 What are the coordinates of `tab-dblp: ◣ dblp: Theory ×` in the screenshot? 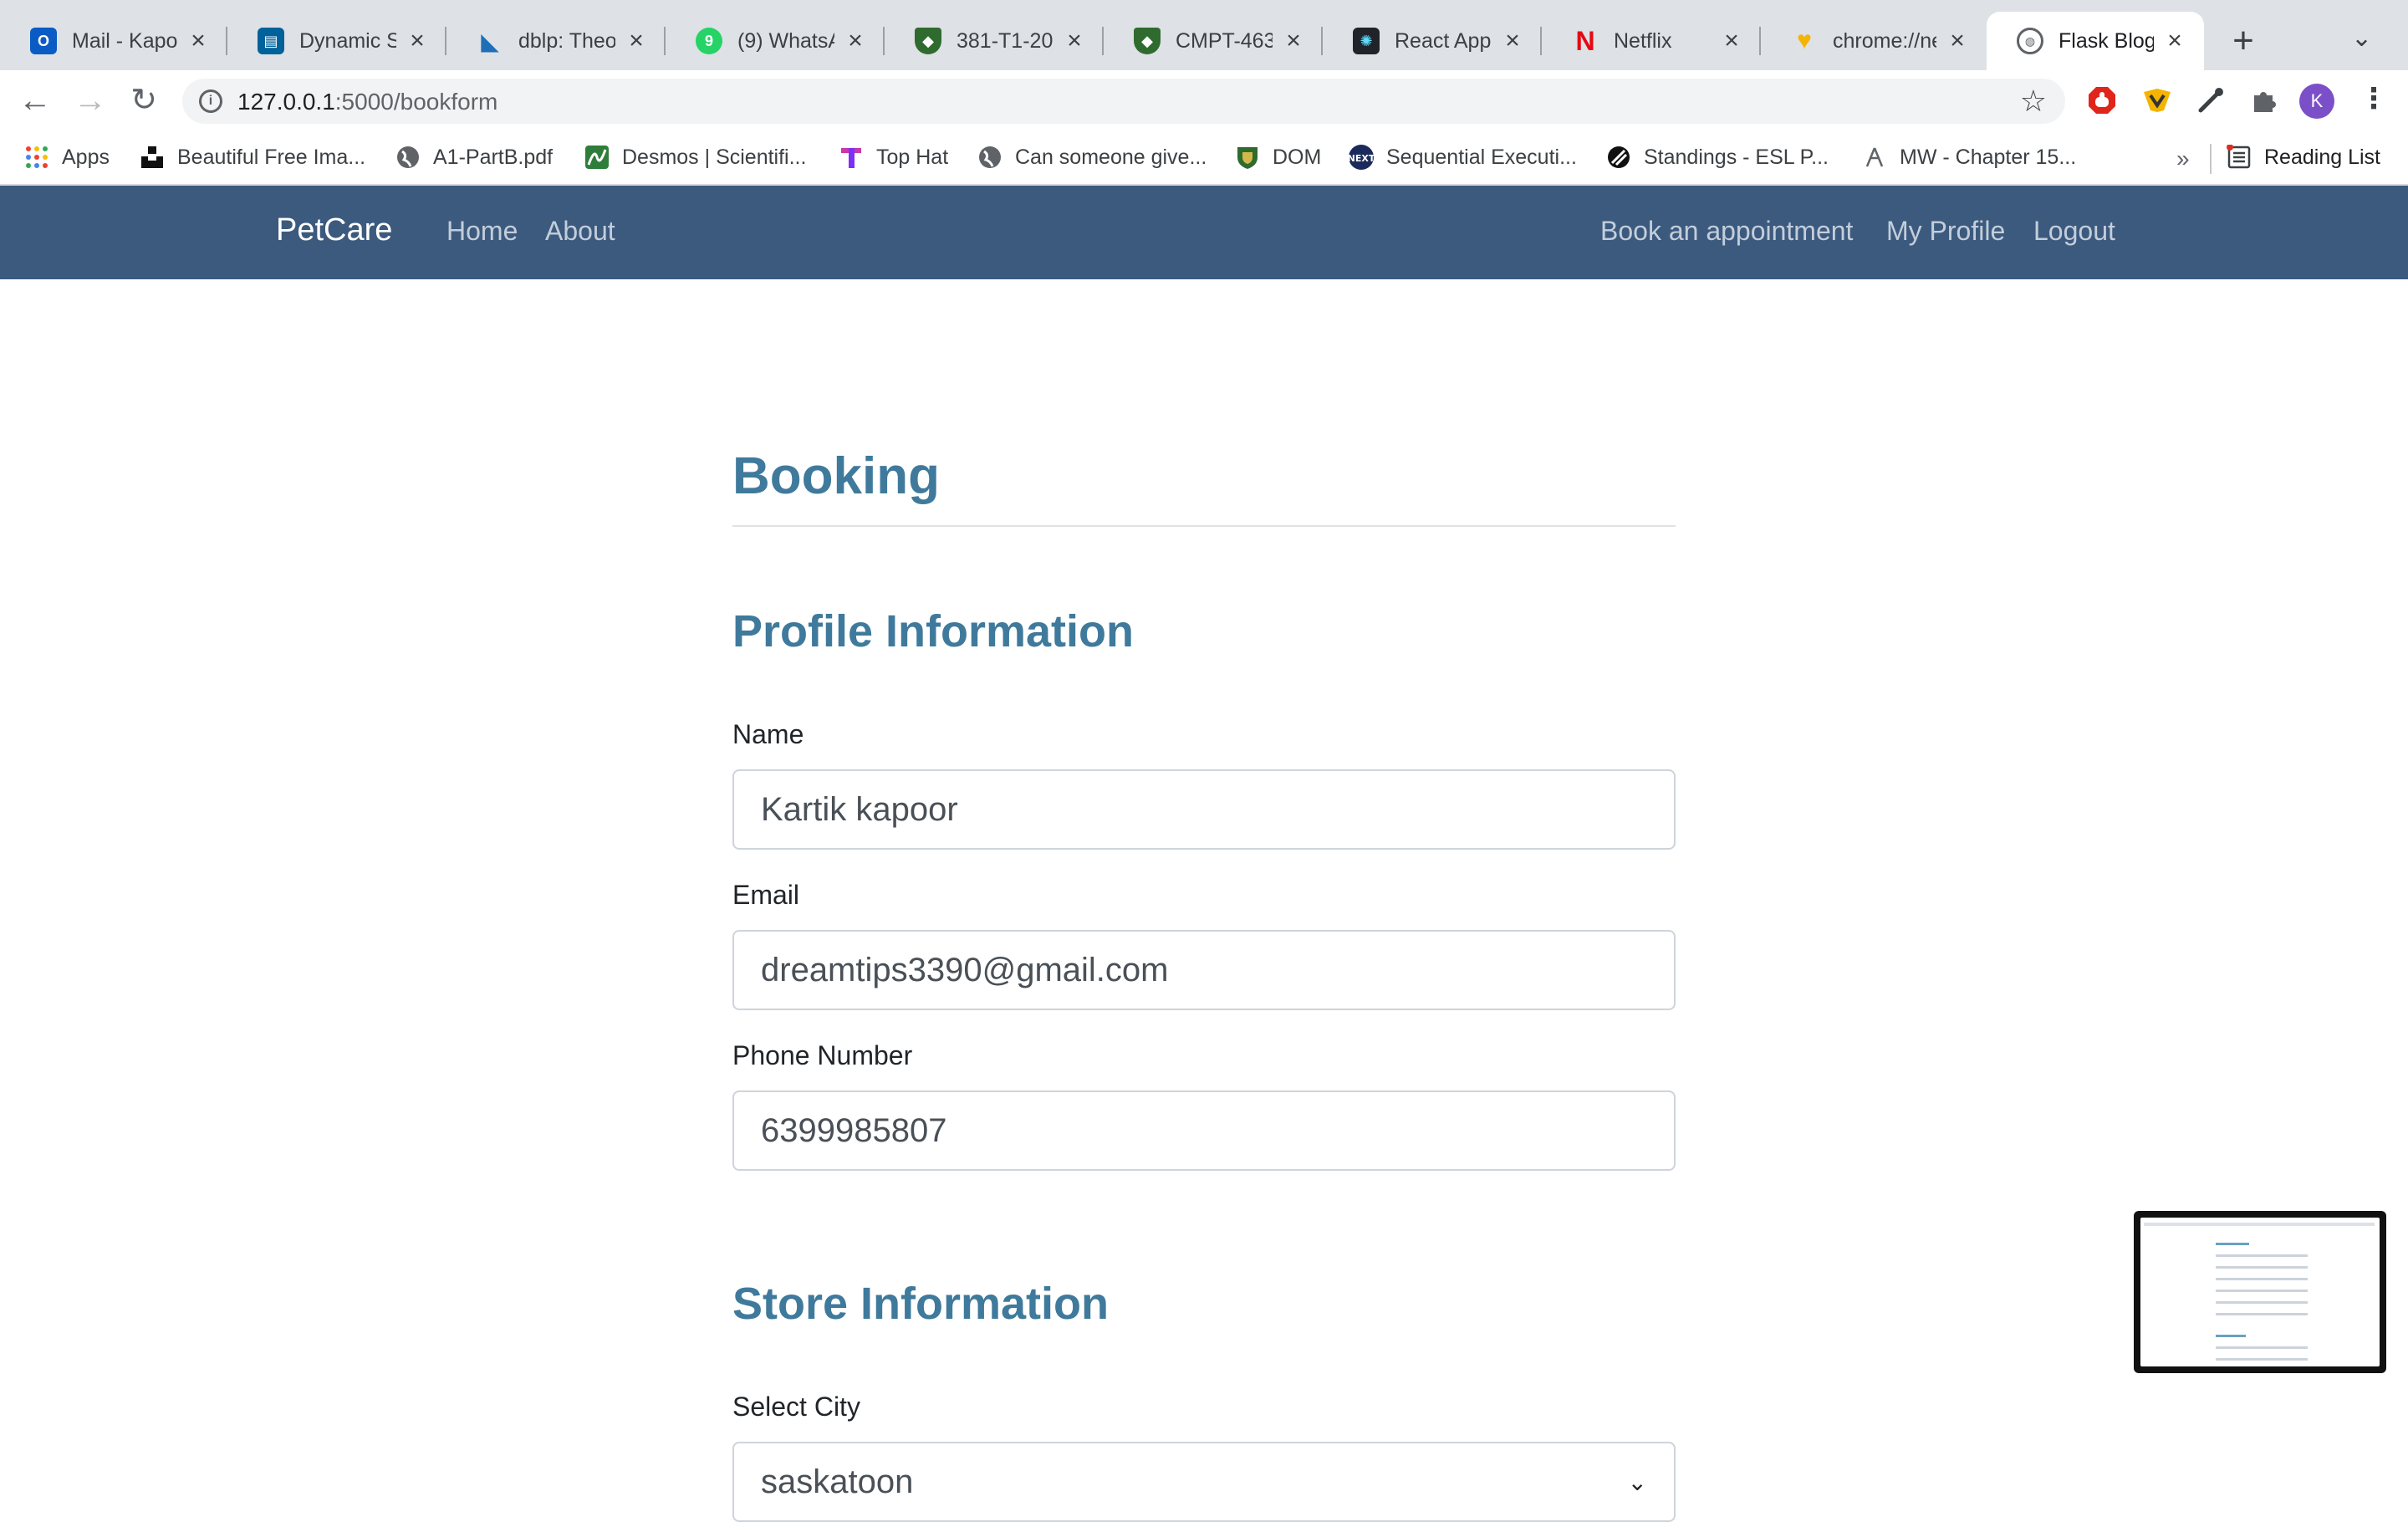 It's located at (556, 41).